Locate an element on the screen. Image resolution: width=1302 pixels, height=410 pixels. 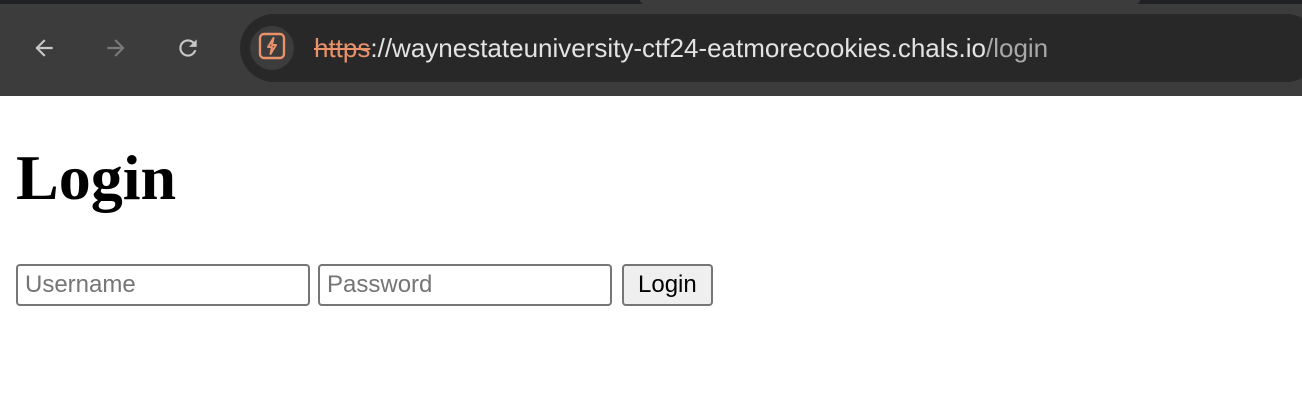
site-info-button is located at coordinates (272, 48).